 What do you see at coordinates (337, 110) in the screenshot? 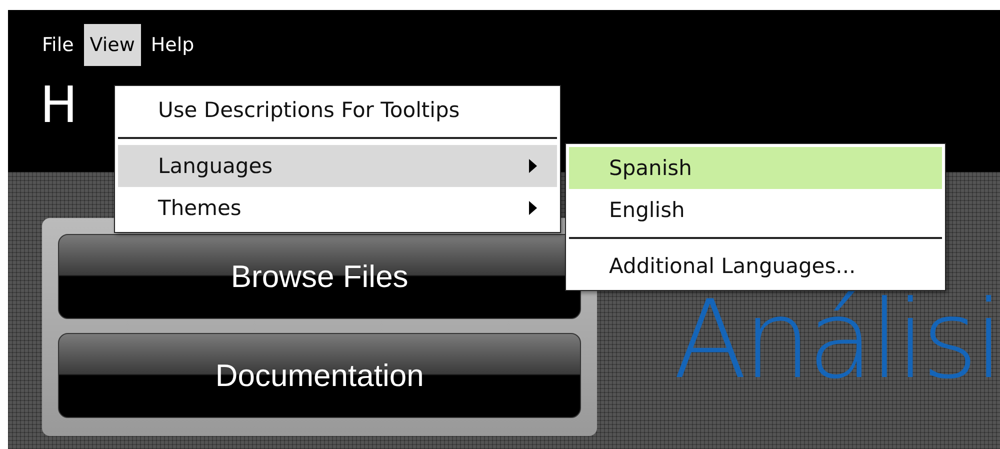
I see `menu-item: Use Descriptions For Tooltips` at bounding box center [337, 110].